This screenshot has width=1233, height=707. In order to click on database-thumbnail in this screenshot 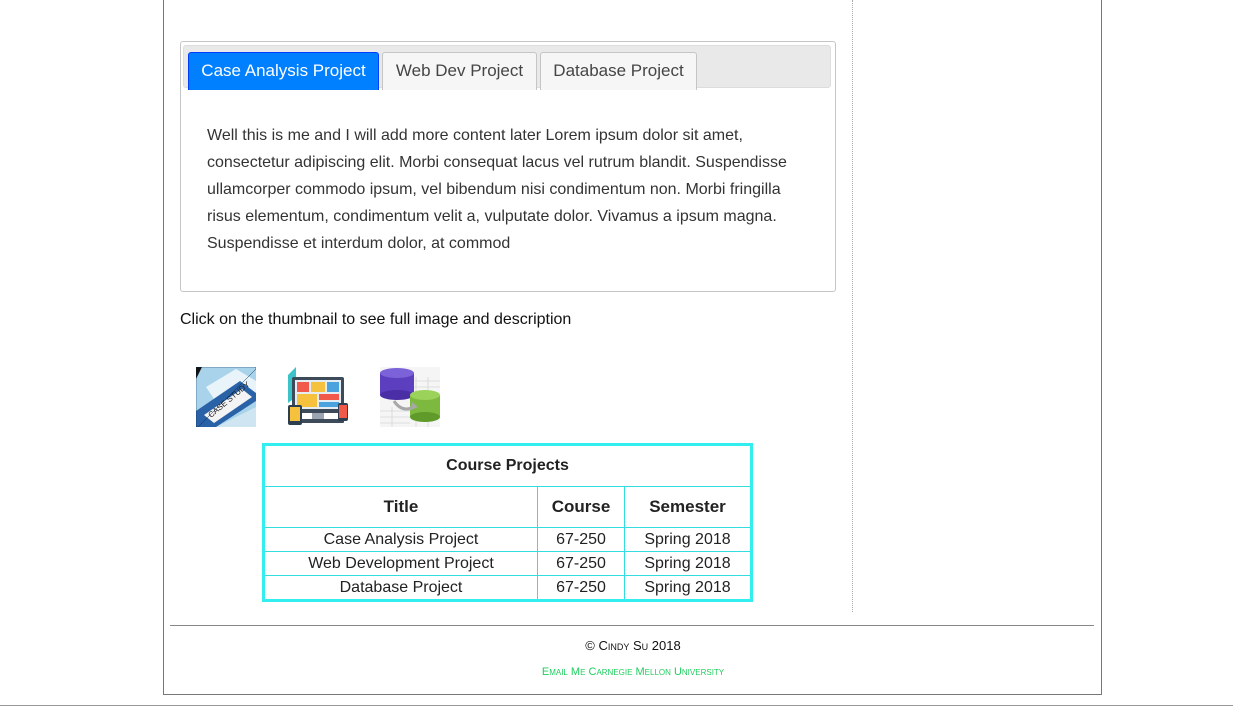, I will do `click(410, 397)`.